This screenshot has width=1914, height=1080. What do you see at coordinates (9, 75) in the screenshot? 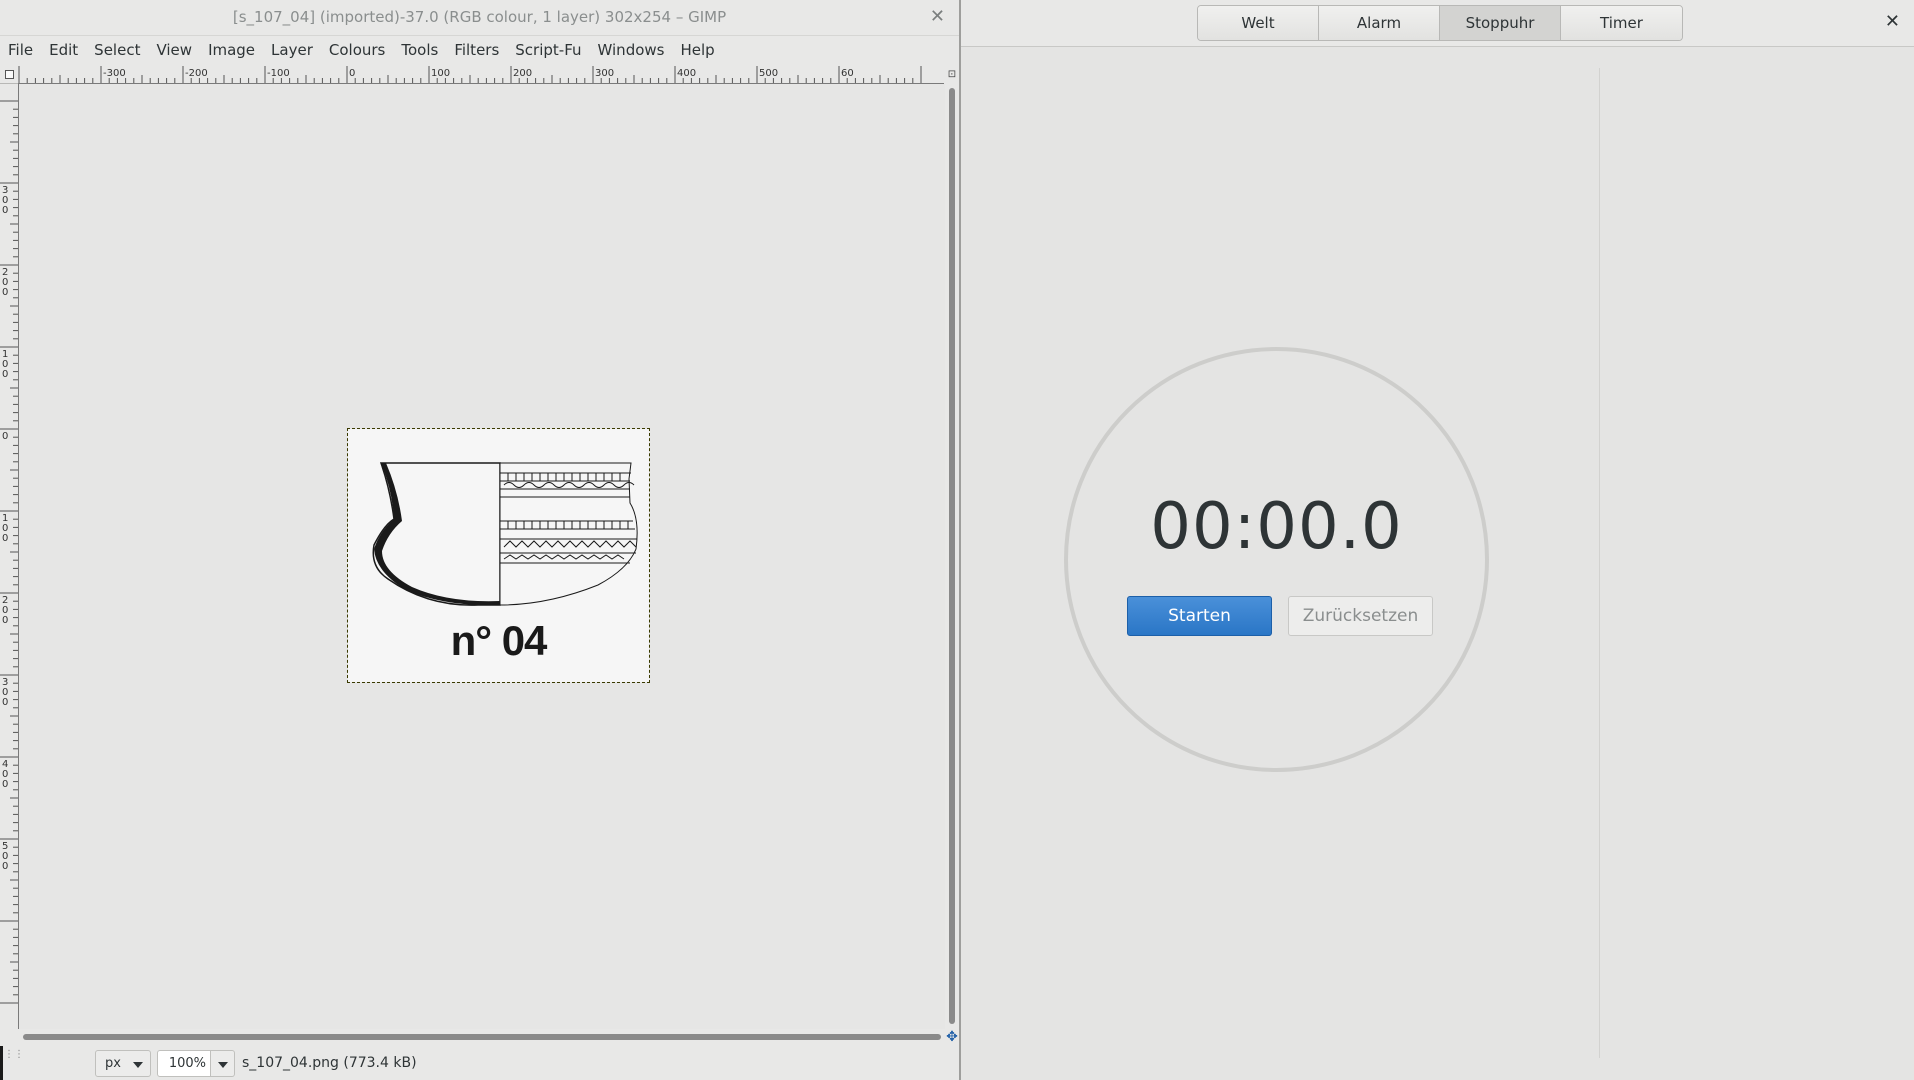
I see `ruler-corner-button` at bounding box center [9, 75].